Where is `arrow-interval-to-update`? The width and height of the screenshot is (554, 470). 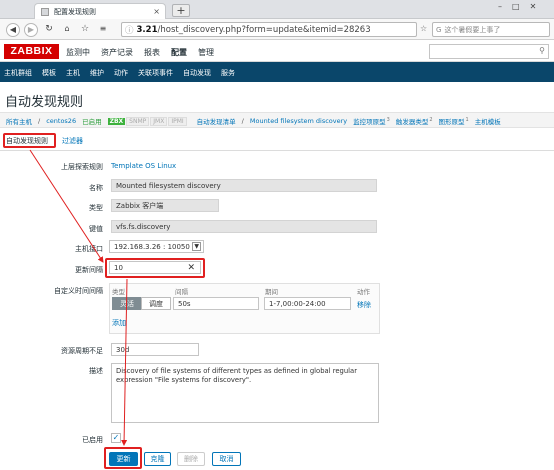
arrow-interval-to-update is located at coordinates (124, 362).